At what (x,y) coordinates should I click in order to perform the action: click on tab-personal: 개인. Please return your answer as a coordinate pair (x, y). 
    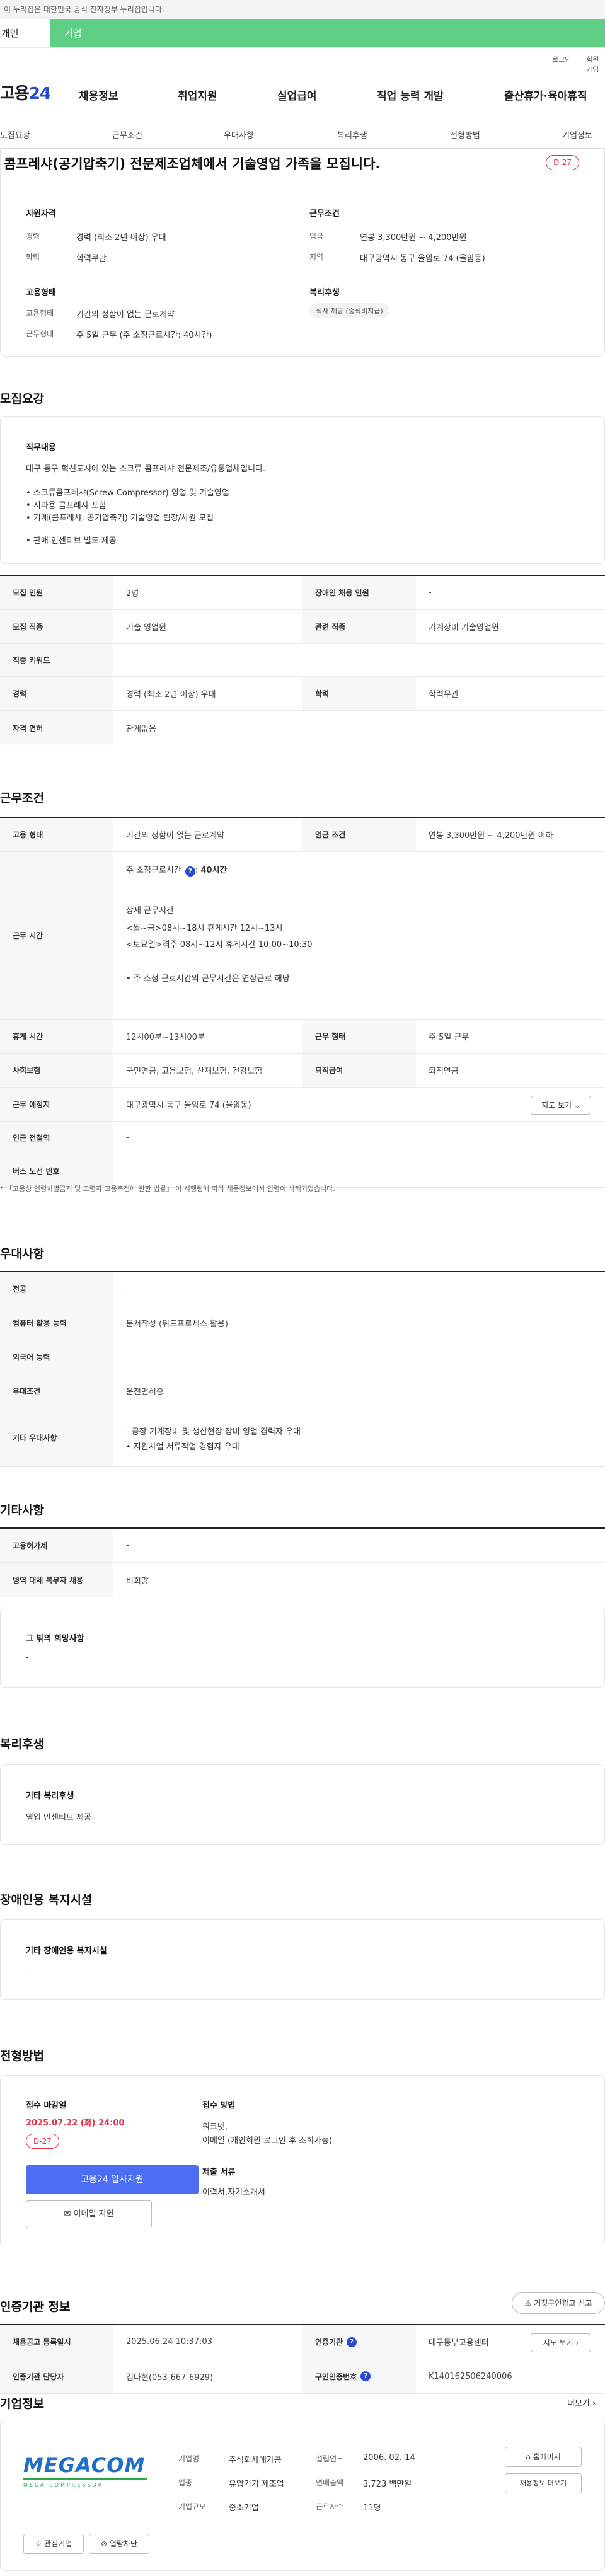
    Looking at the image, I should click on (25, 33).